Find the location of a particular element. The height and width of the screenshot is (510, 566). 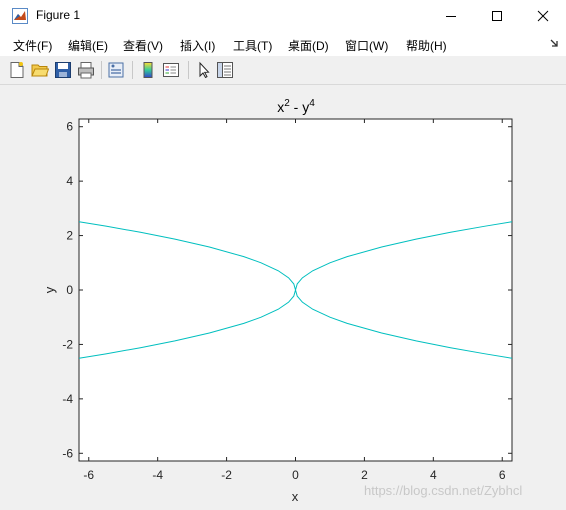

menu-view: 查看(V) is located at coordinates (143, 45).